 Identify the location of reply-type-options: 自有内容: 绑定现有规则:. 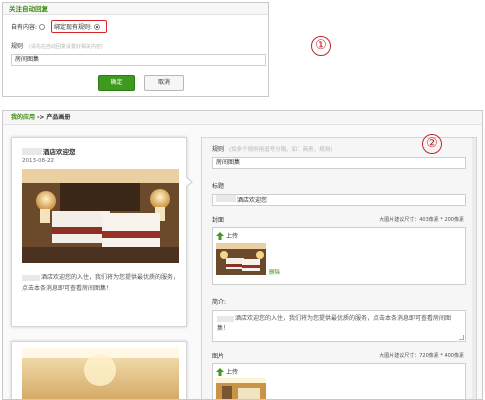
(59, 26).